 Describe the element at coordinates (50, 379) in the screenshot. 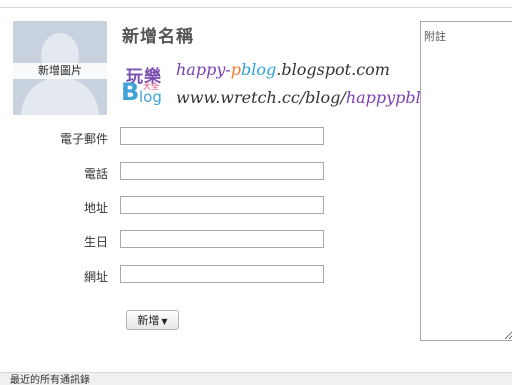

I see `recent-contacts-link: 最近的所有通訊錄` at that location.